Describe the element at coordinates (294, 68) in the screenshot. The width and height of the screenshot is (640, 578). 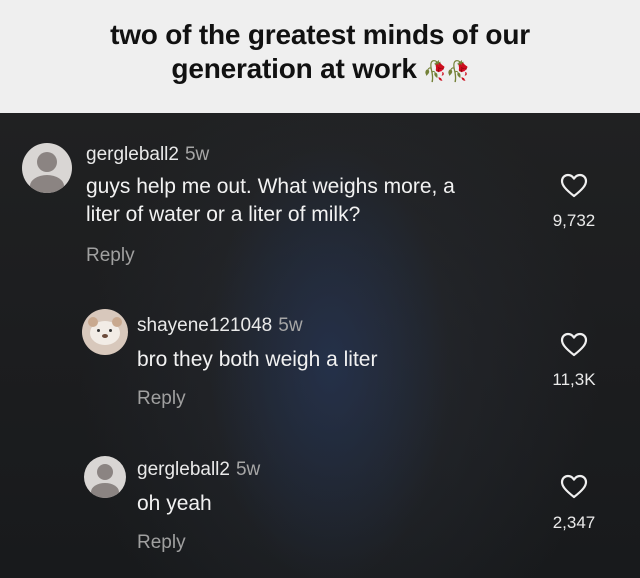
I see `caption-line-2: generation at work` at that location.